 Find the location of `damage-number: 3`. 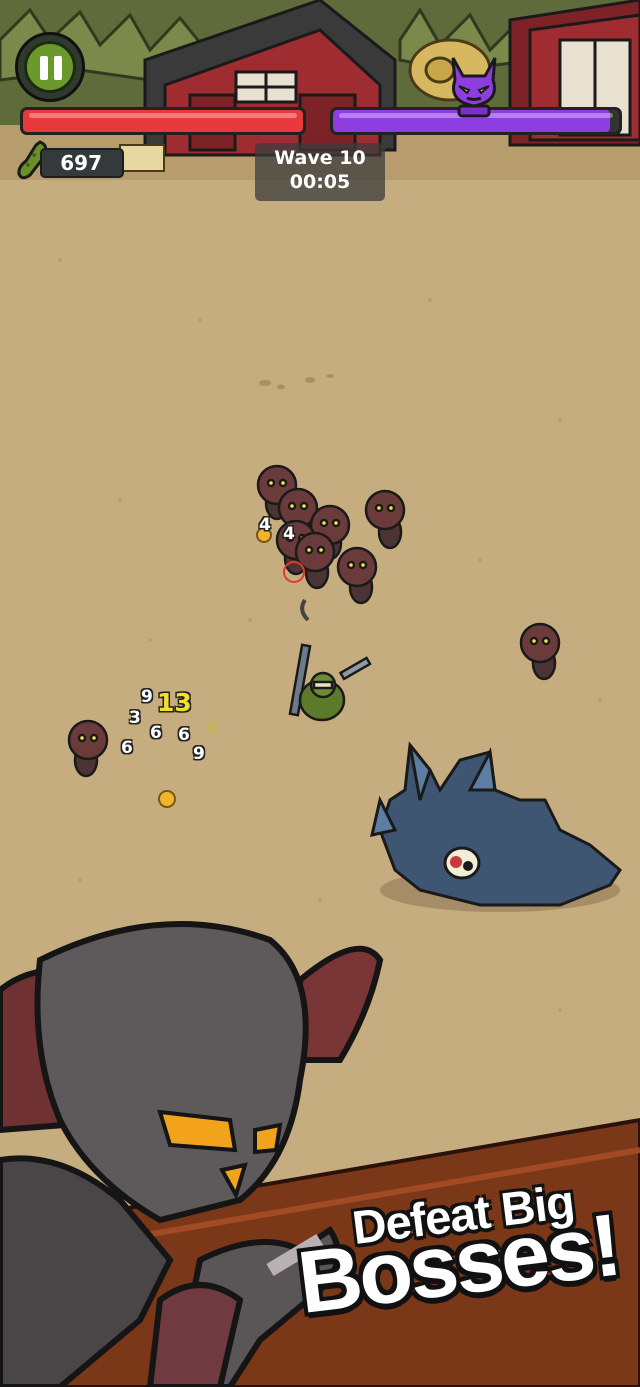

damage-number: 3 is located at coordinates (135, 718).